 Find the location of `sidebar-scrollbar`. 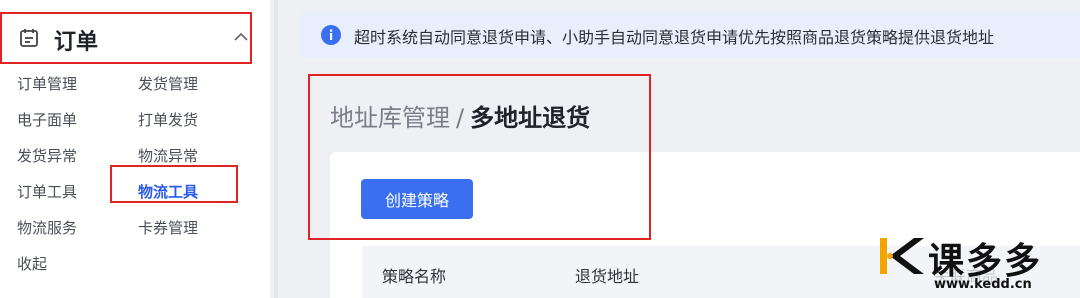

sidebar-scrollbar is located at coordinates (276, 149).